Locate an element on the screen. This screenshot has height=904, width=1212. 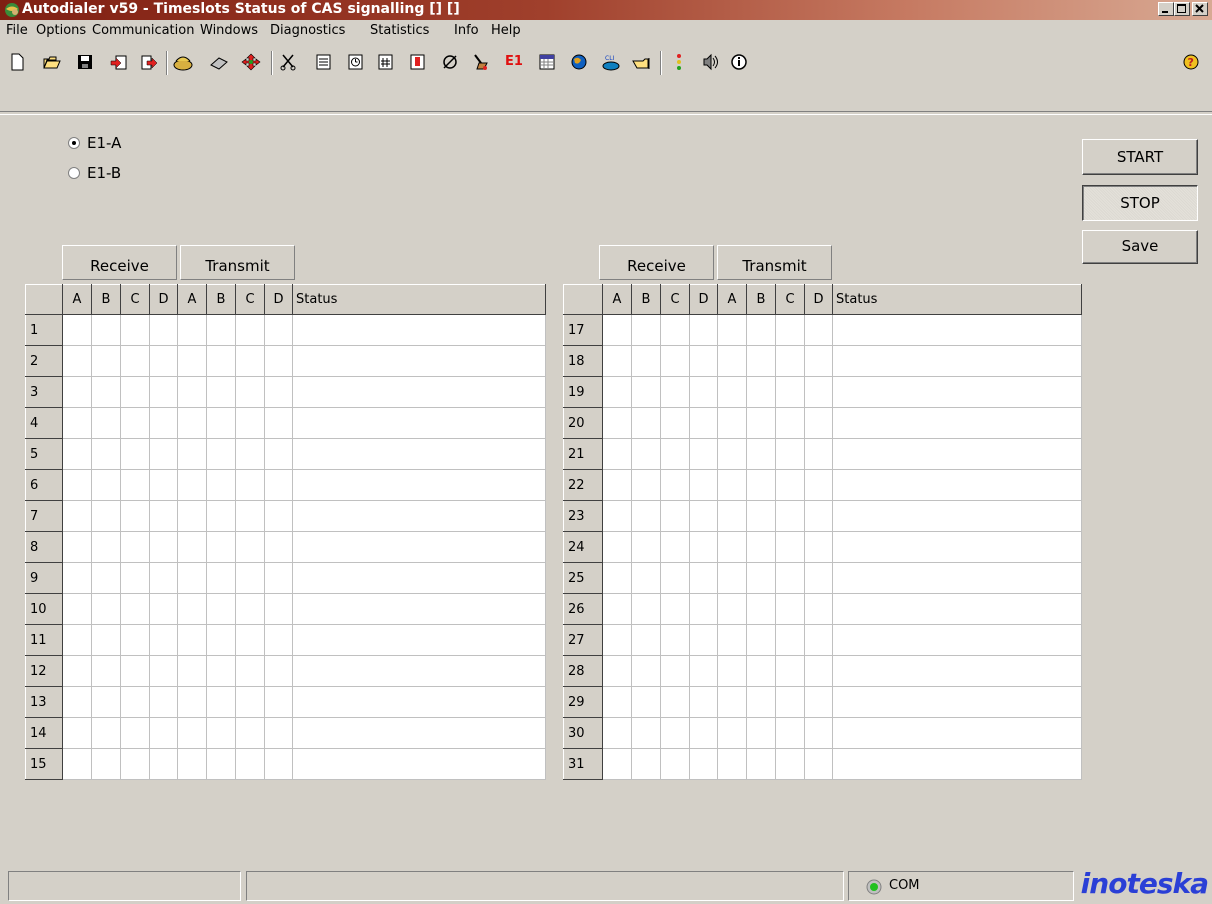
minimize-icon is located at coordinates (1166, 9).